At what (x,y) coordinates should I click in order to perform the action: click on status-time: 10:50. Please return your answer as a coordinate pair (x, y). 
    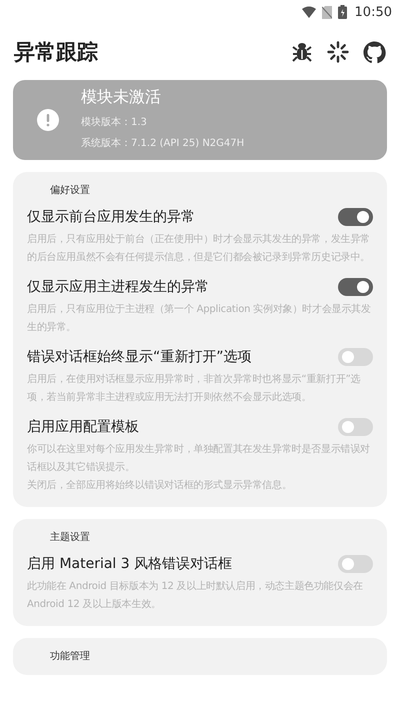
    Looking at the image, I should click on (373, 12).